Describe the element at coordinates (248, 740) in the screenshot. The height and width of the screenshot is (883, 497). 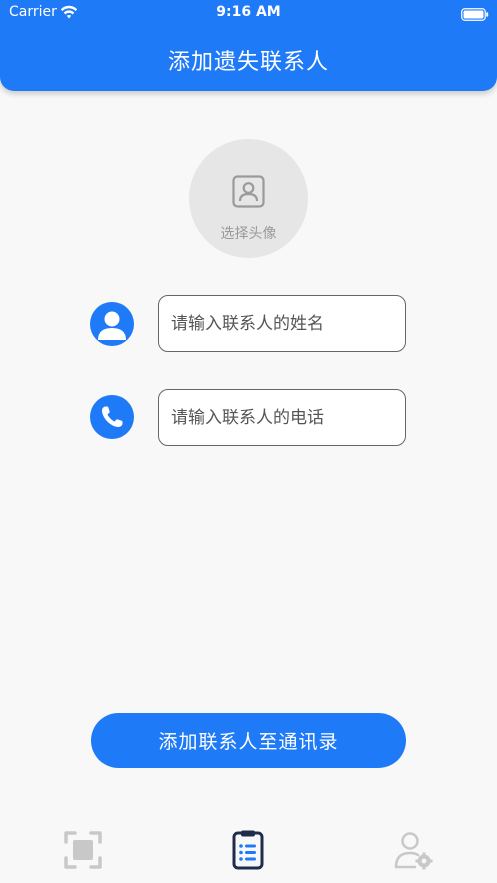
I see `add-to-contacts-button: 添加联系人至通讯录` at that location.